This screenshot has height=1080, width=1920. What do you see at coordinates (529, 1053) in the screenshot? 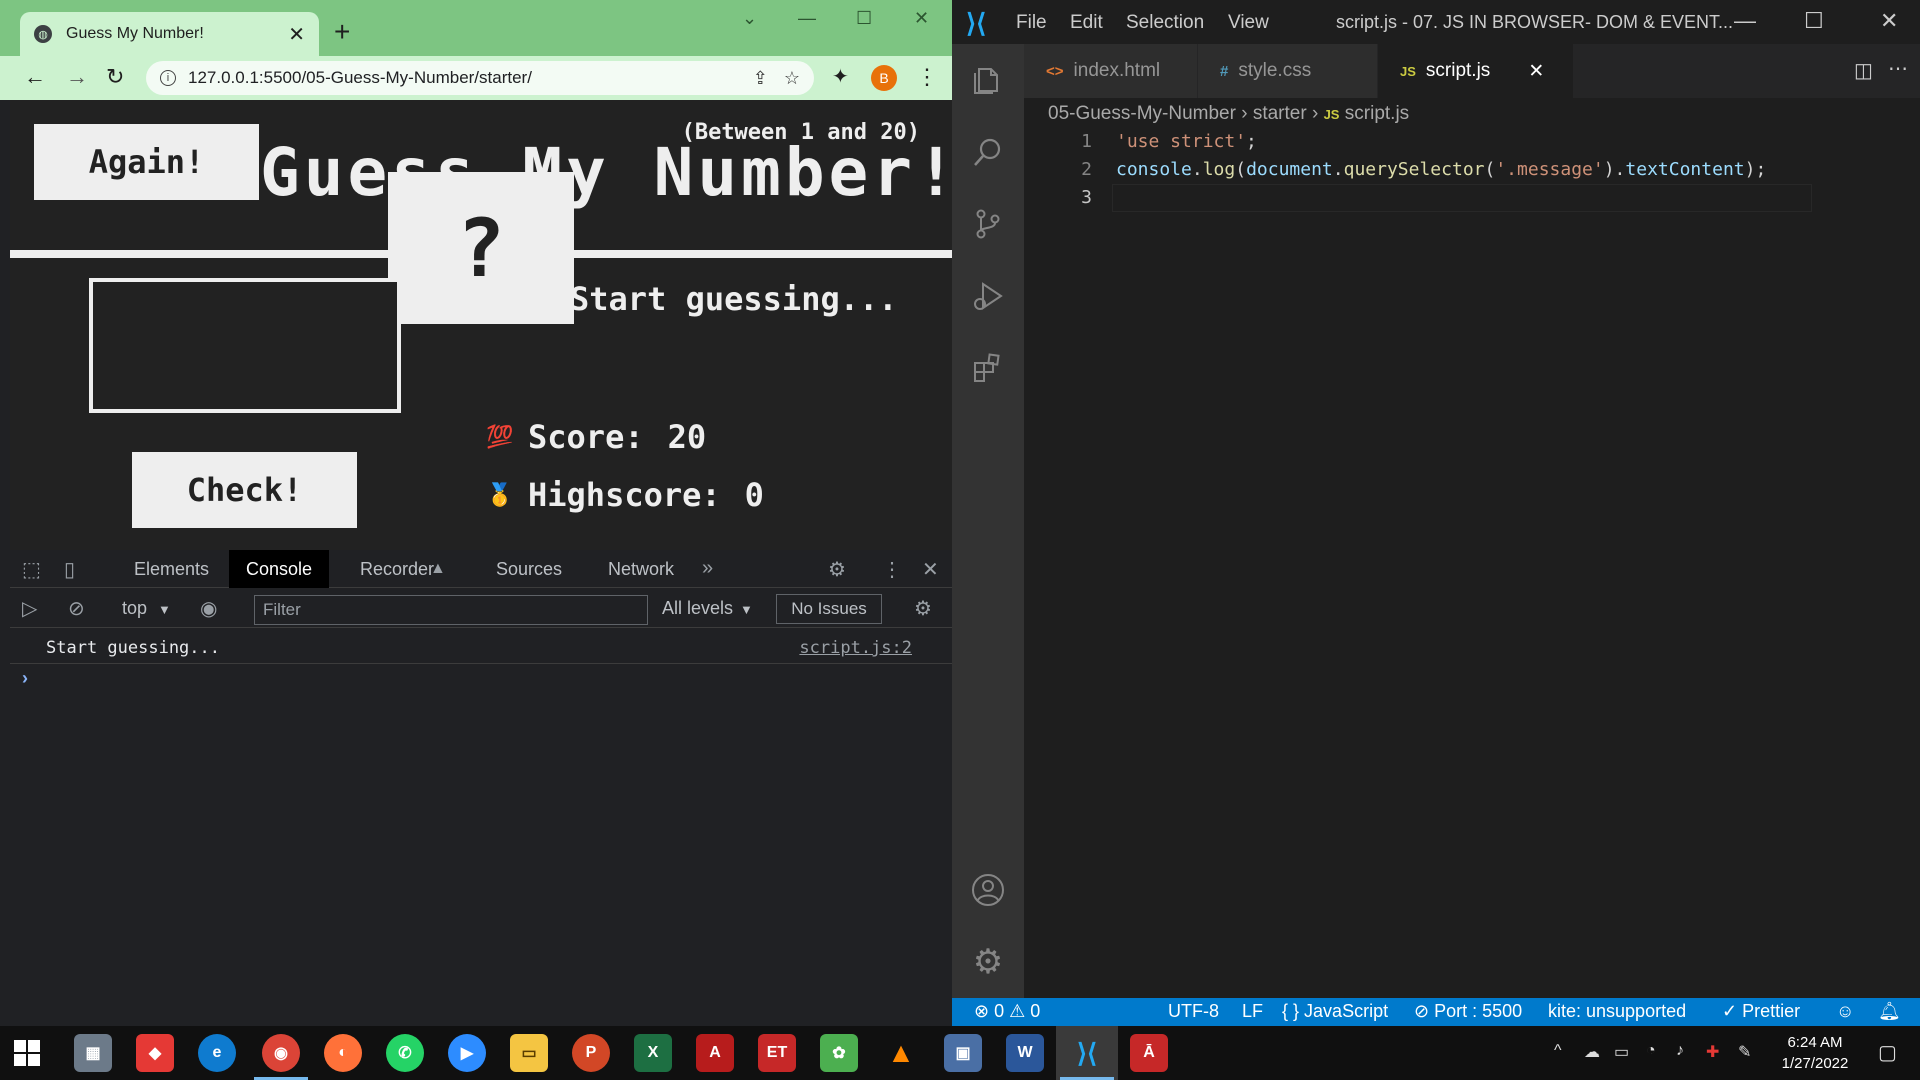
I see `file-explorer-app-icon: ▭` at bounding box center [529, 1053].